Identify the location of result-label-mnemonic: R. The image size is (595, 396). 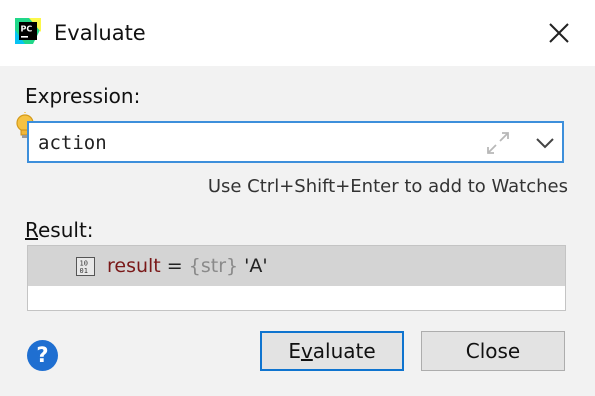
(31, 230).